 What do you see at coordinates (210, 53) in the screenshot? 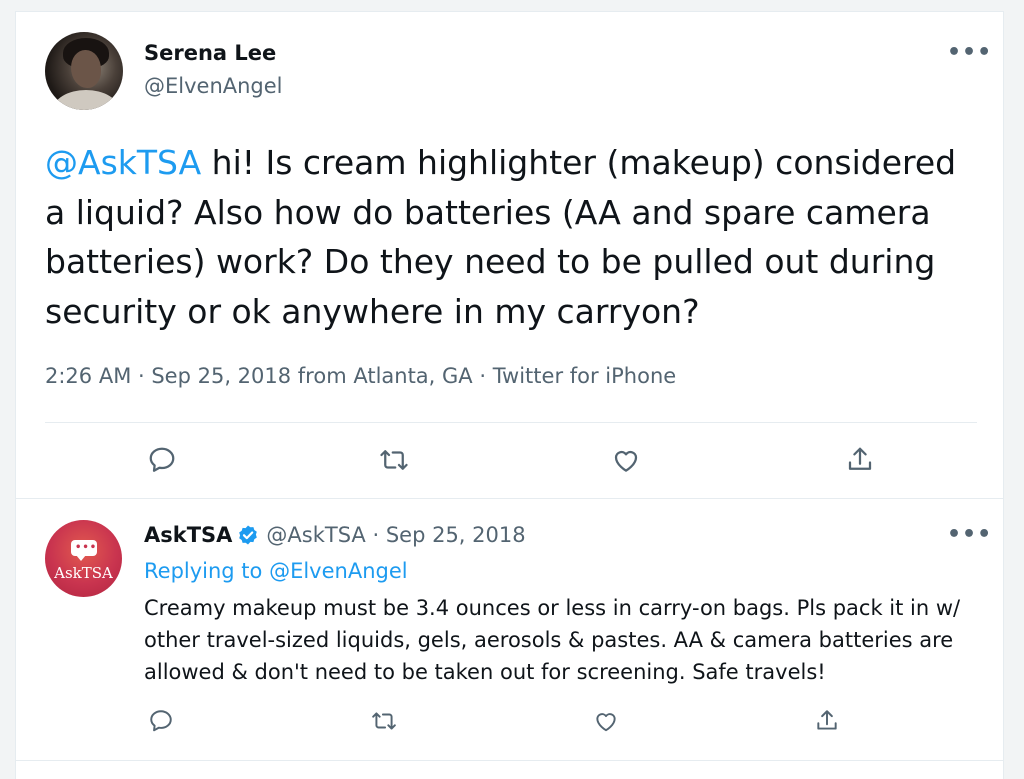
I see `author-name: Serena Lee` at bounding box center [210, 53].